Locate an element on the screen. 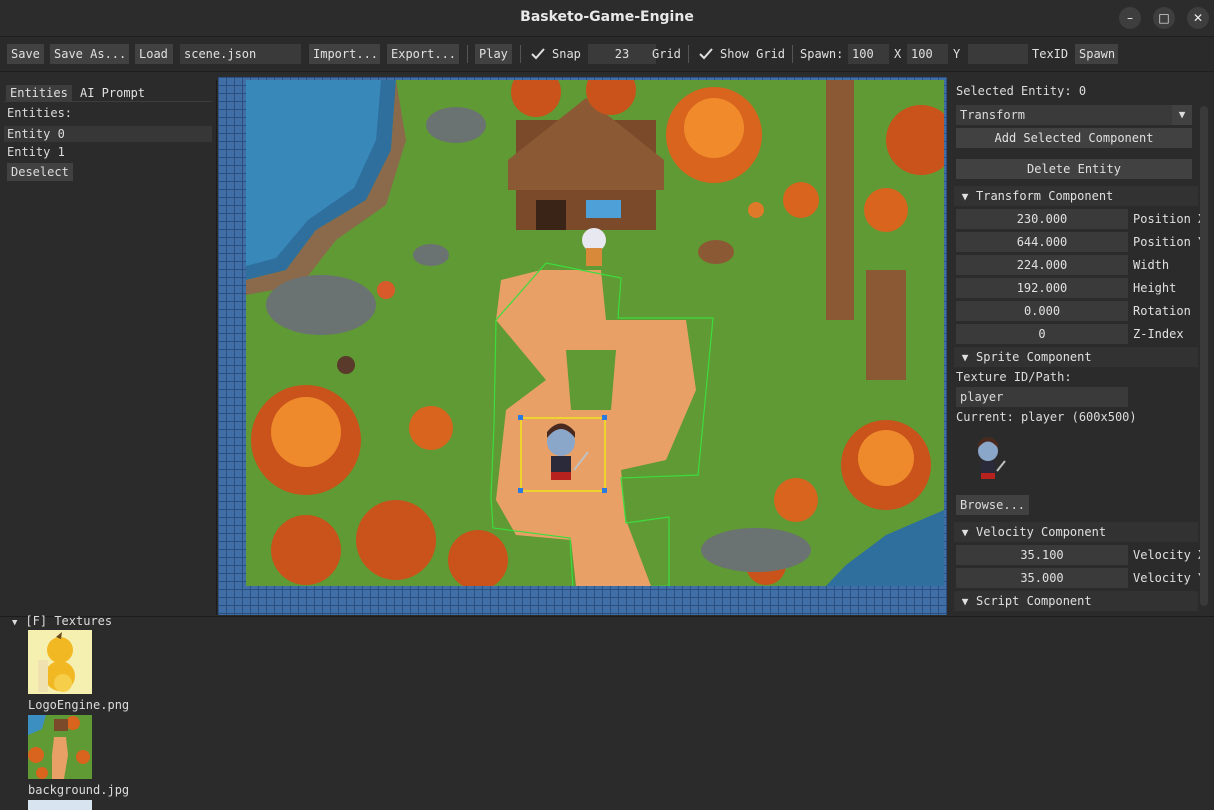 This screenshot has height=810, width=1214. window-title: Basketo-Game-Engine is located at coordinates (607, 17).